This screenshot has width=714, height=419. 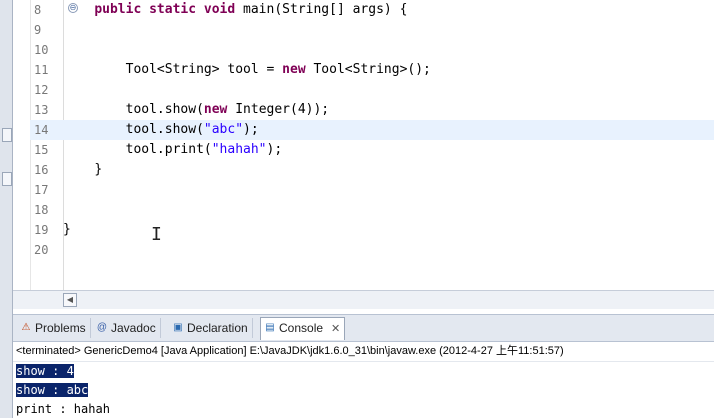 What do you see at coordinates (372, 250) in the screenshot?
I see `code-line: 20` at bounding box center [372, 250].